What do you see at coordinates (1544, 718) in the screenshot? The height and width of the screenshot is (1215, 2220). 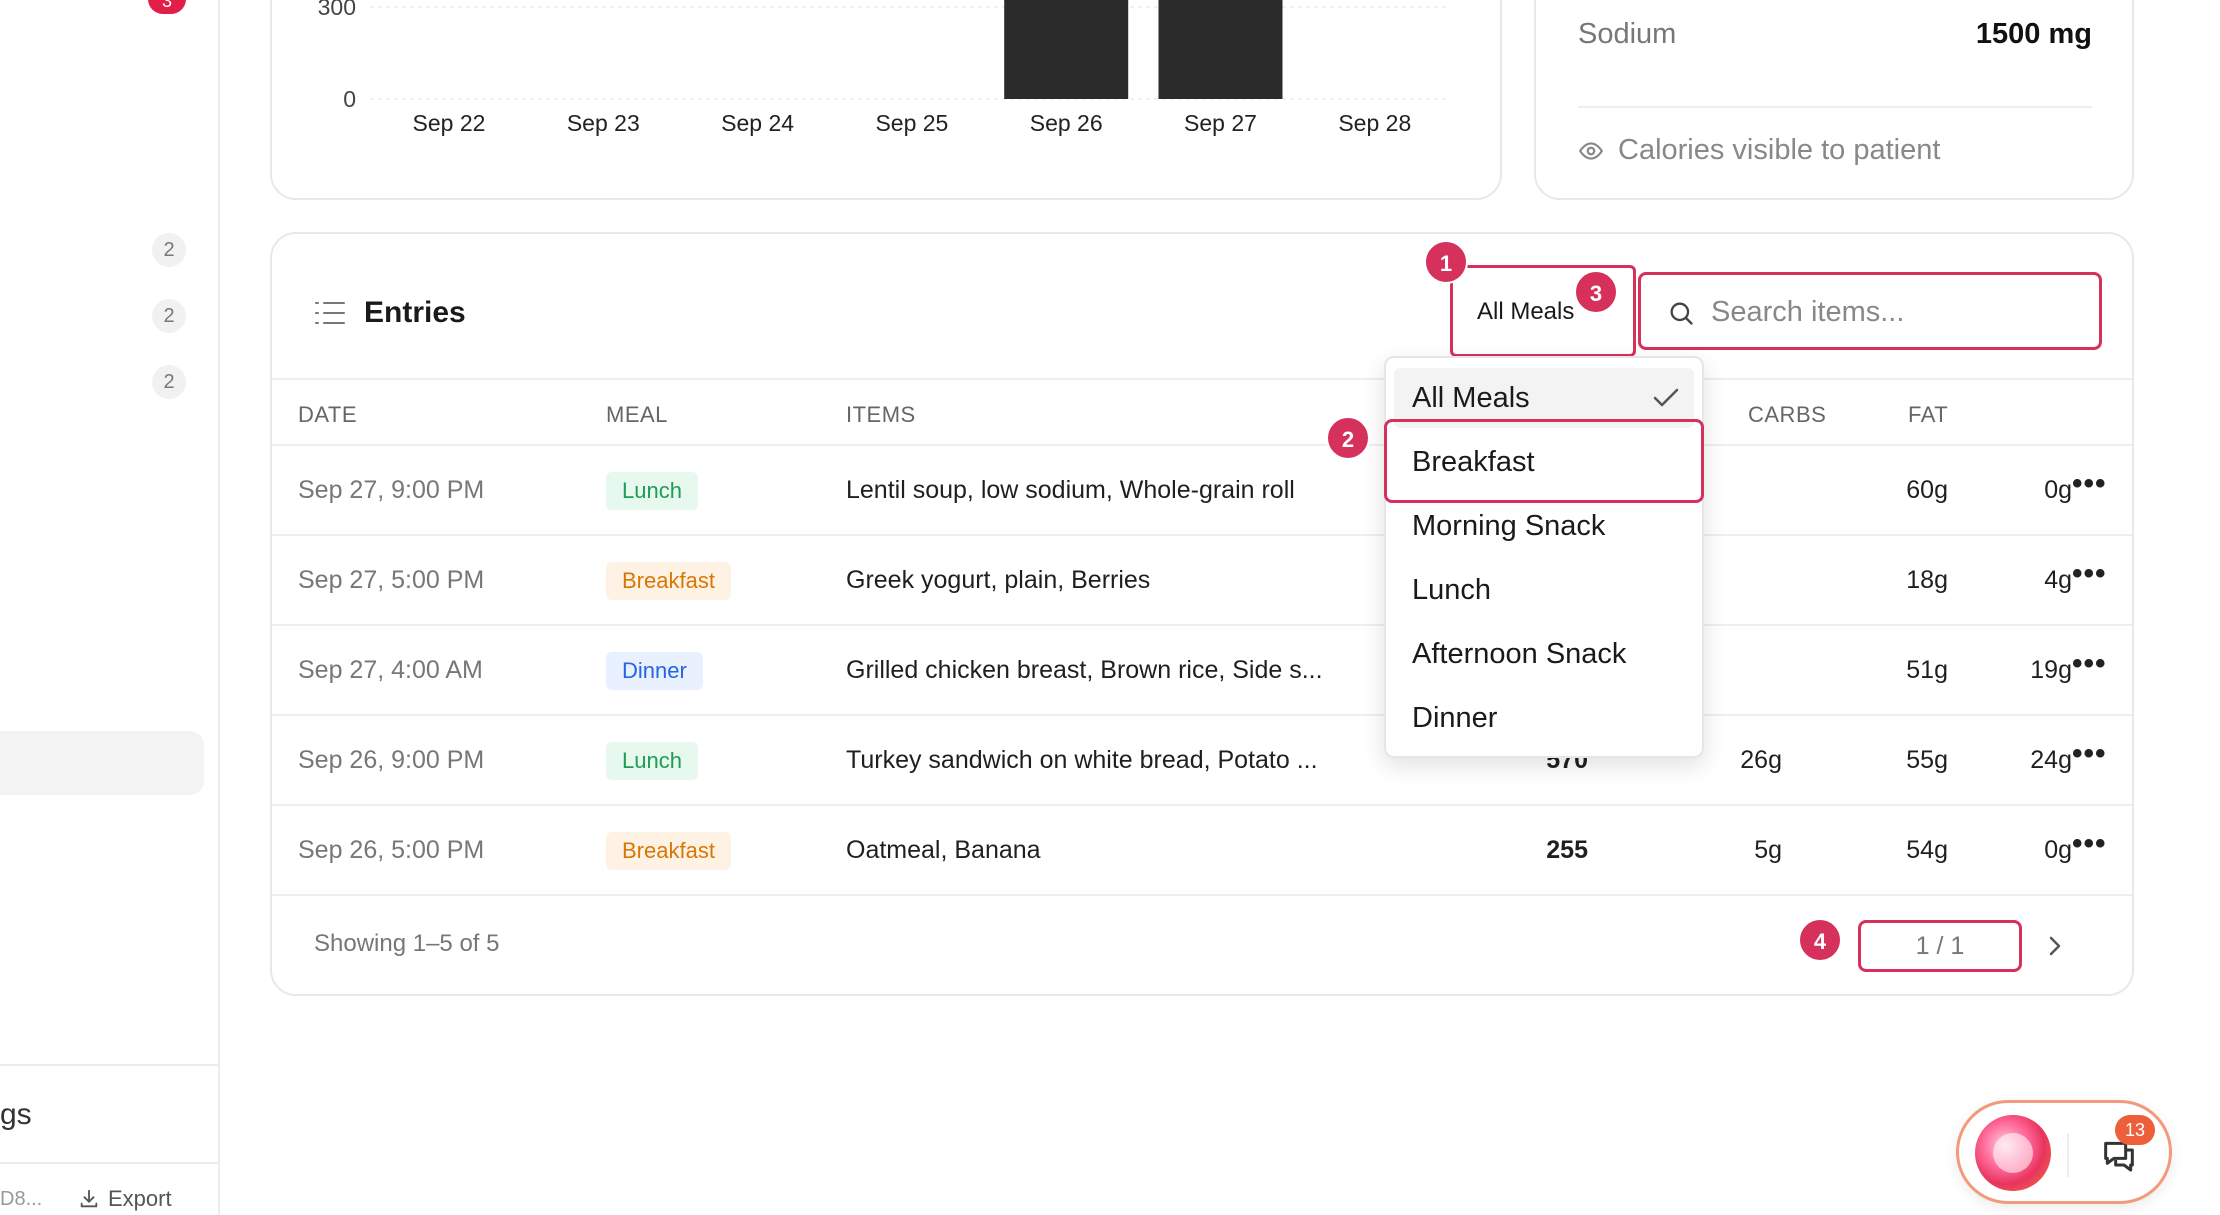 I see `dropdown-option-dinner: Dinner` at bounding box center [1544, 718].